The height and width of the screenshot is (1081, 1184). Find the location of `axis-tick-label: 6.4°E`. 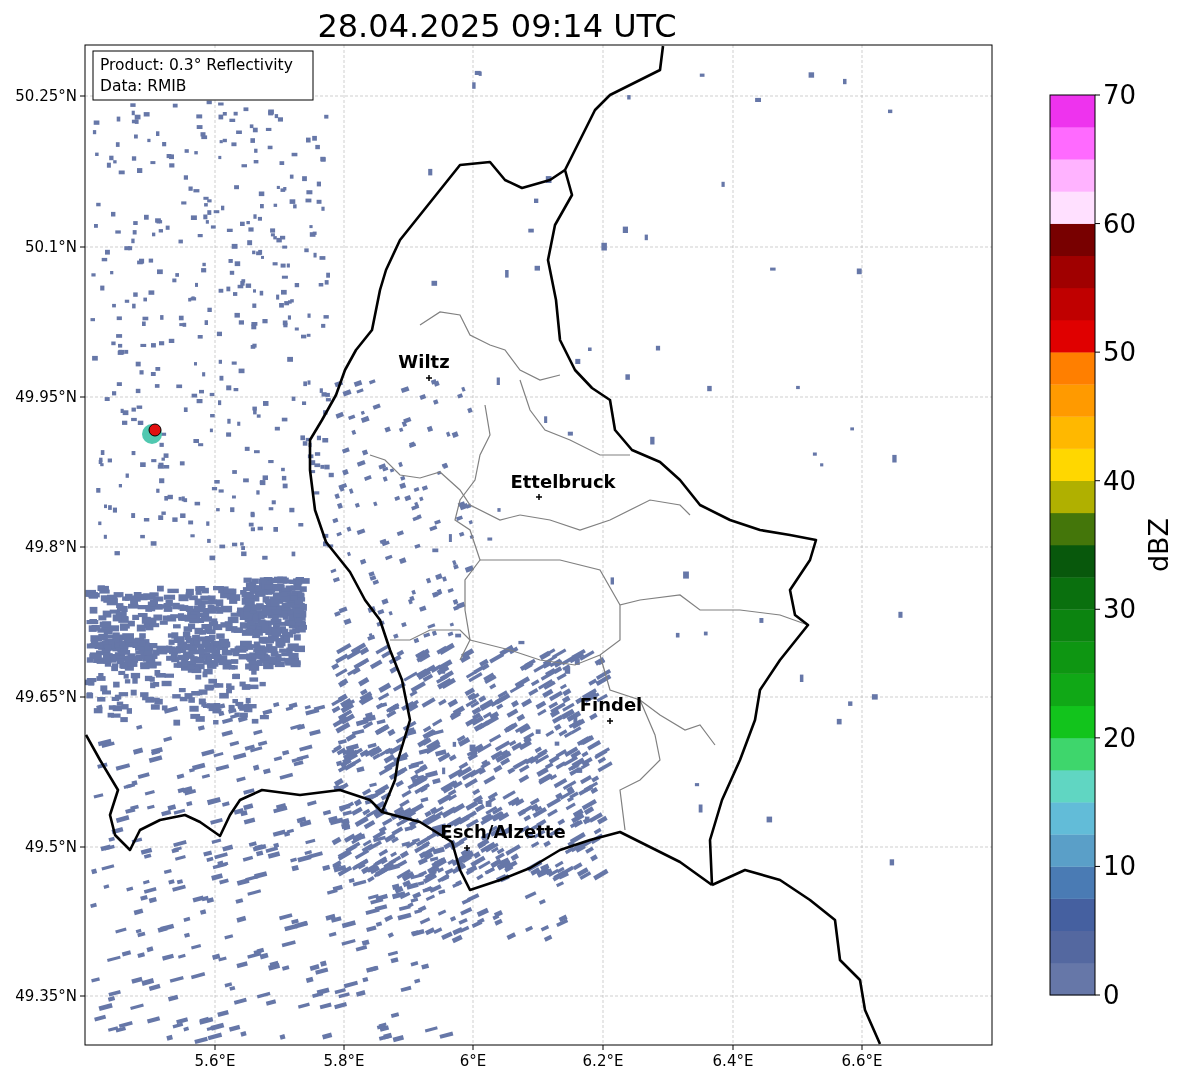

axis-tick-label: 6.4°E is located at coordinates (733, 1061).